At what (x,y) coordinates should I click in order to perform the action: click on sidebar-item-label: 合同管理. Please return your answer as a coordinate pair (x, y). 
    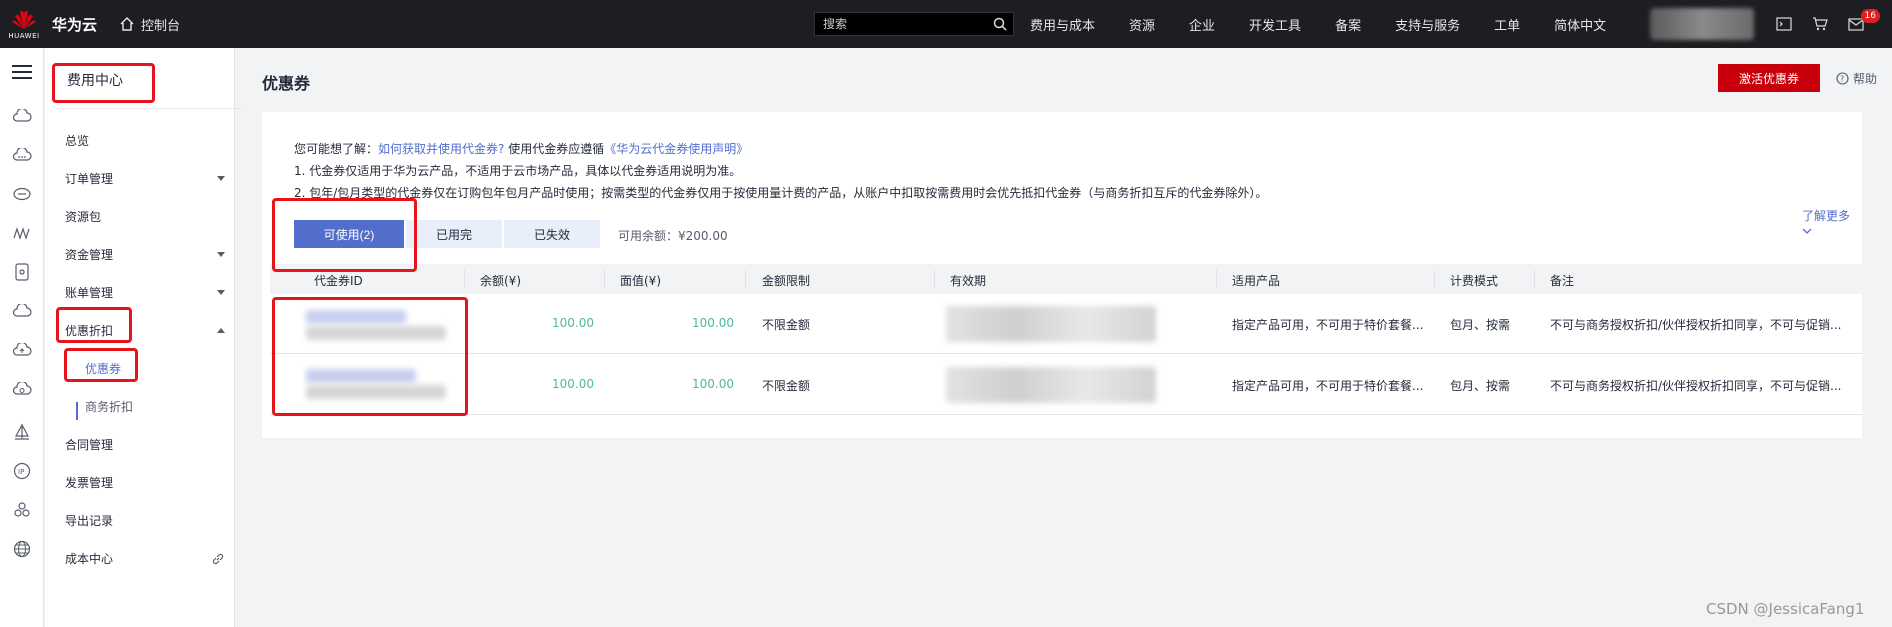
    Looking at the image, I should click on (89, 445).